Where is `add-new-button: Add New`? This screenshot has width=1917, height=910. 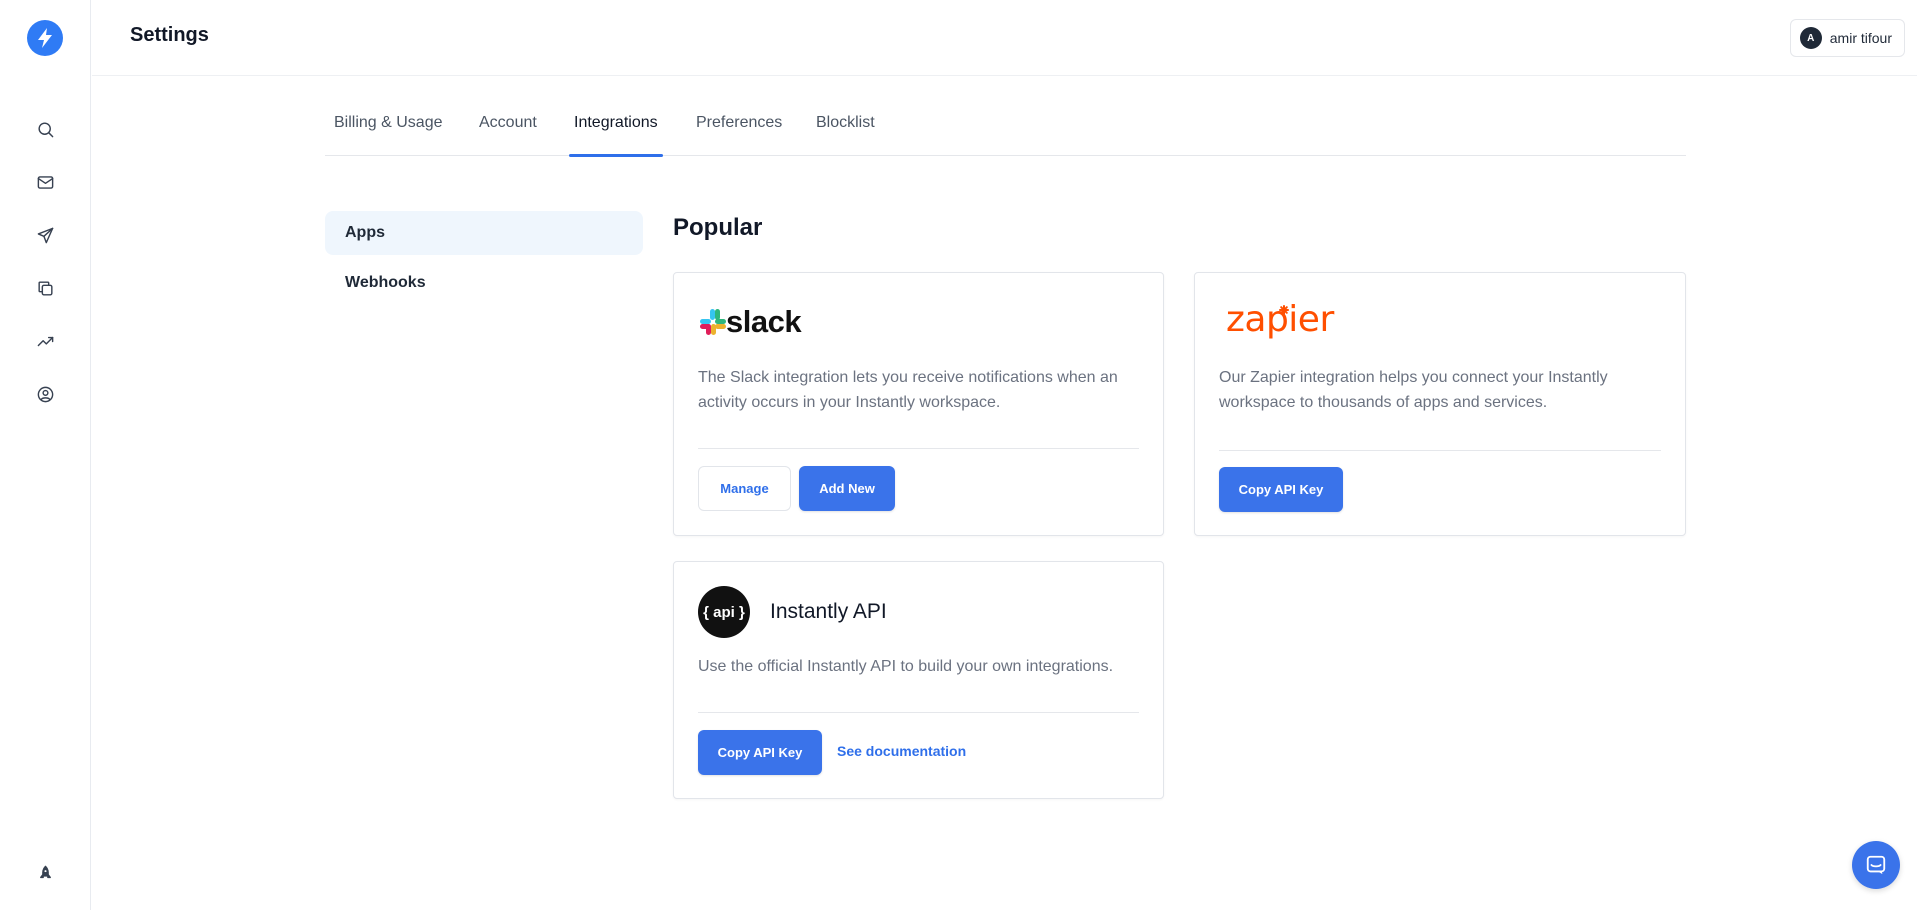
add-new-button: Add New is located at coordinates (847, 488).